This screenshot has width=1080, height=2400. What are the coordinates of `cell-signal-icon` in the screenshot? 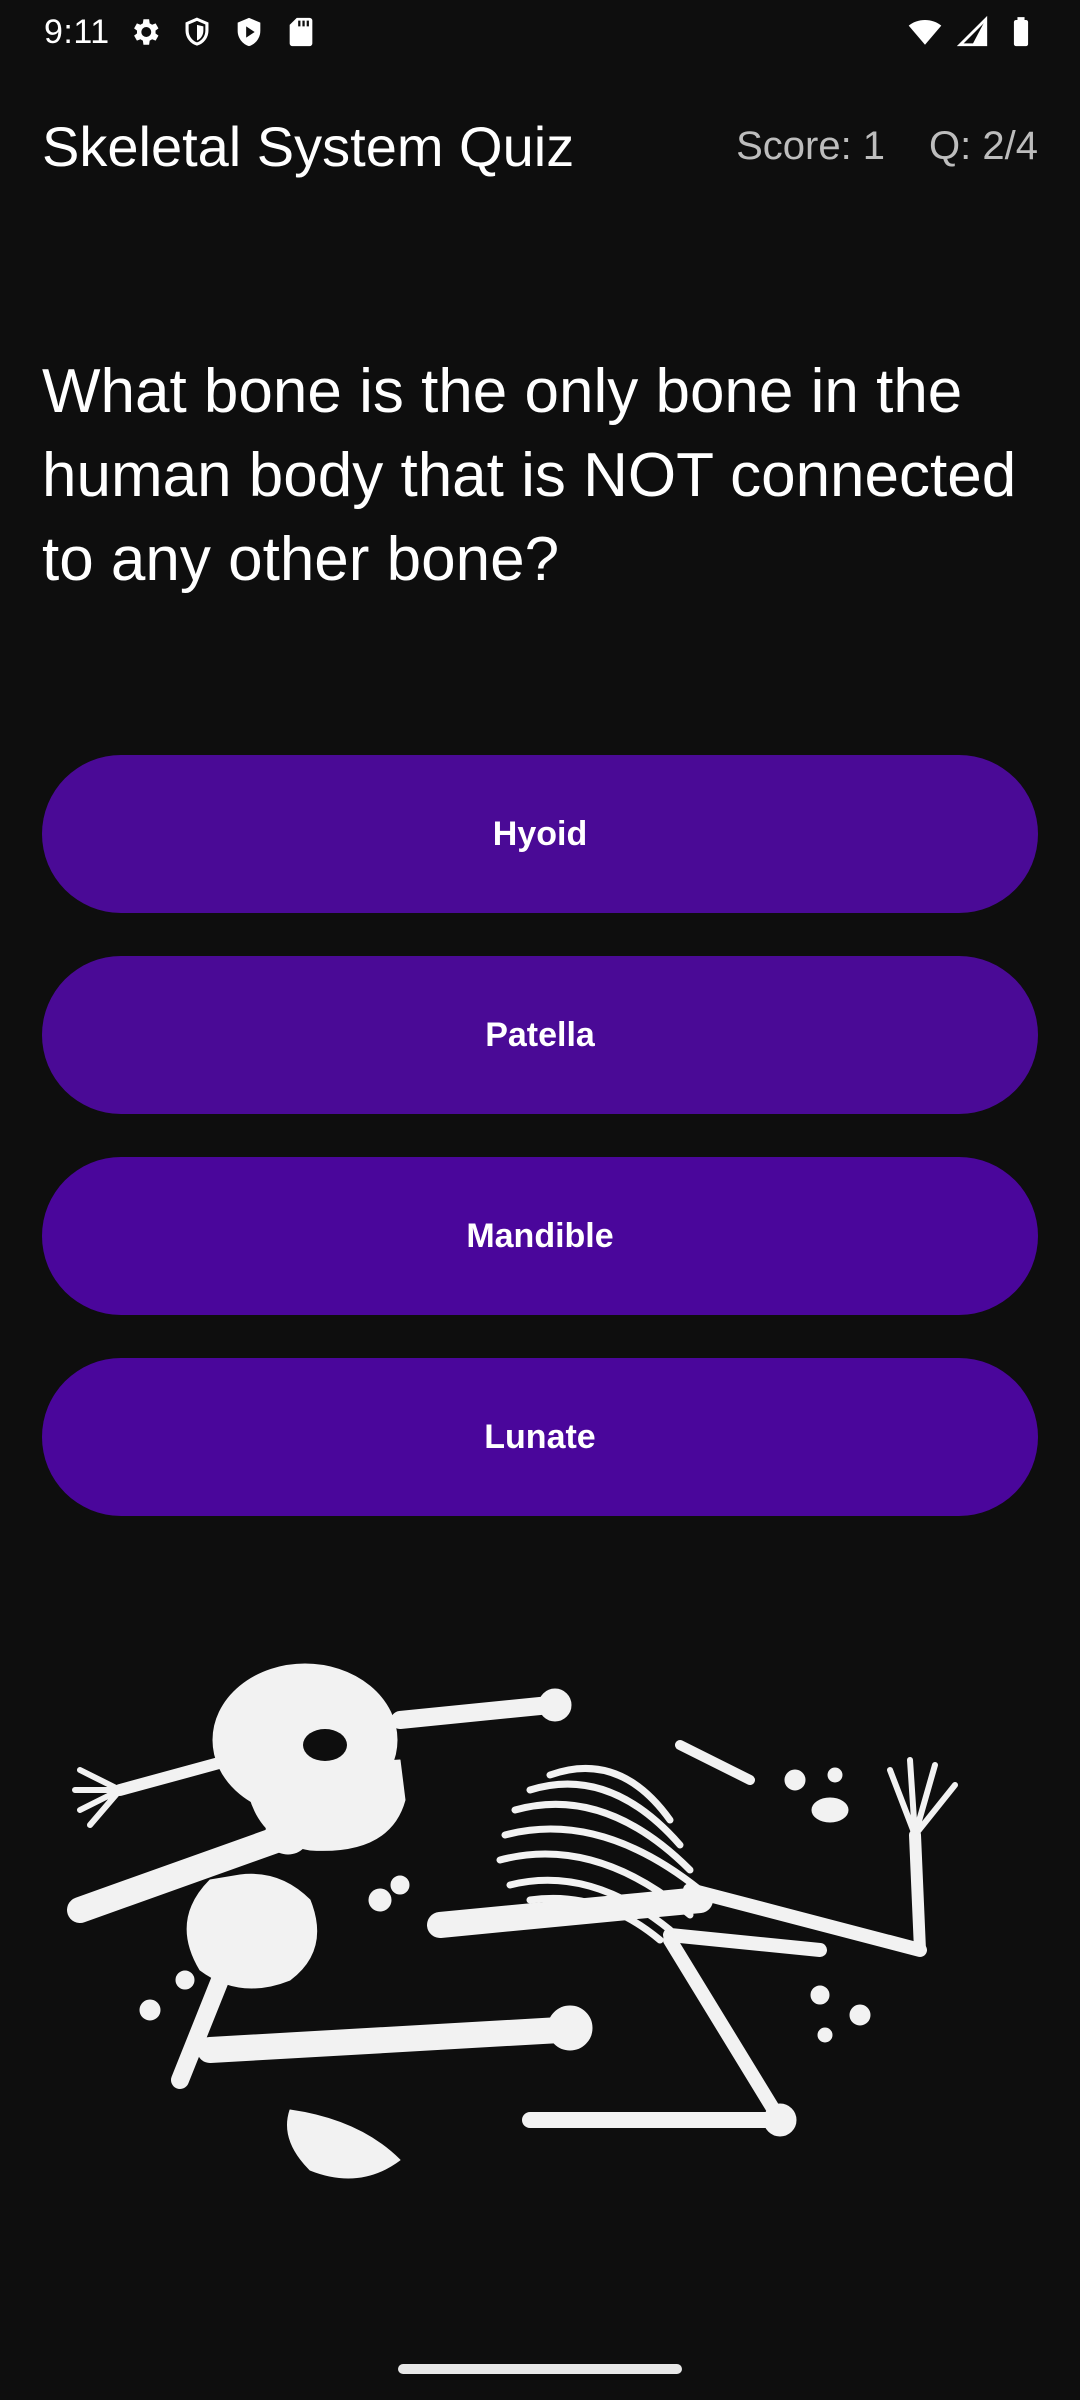 It's located at (973, 32).